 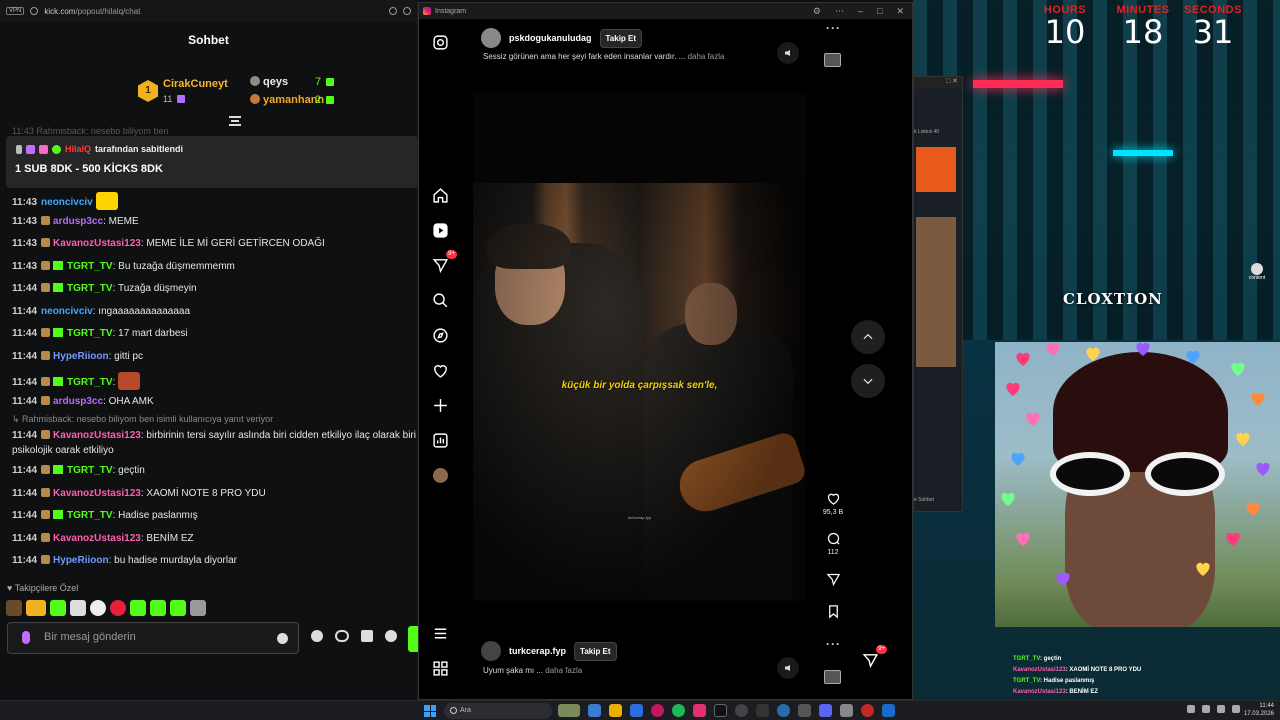 I want to click on chat-message: 11:44 TGRT_TV: Tuzağa düşmeyin, so click(x=215, y=293).